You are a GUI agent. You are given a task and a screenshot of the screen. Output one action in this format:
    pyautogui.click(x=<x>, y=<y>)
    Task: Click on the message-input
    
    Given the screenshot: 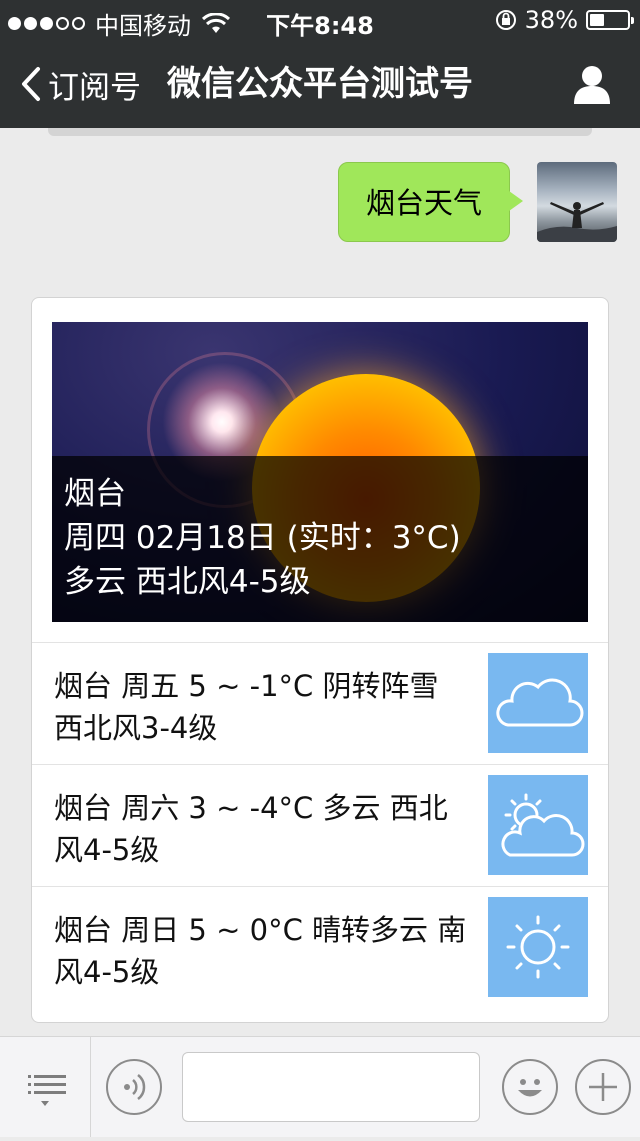 What is the action you would take?
    pyautogui.click(x=331, y=1087)
    